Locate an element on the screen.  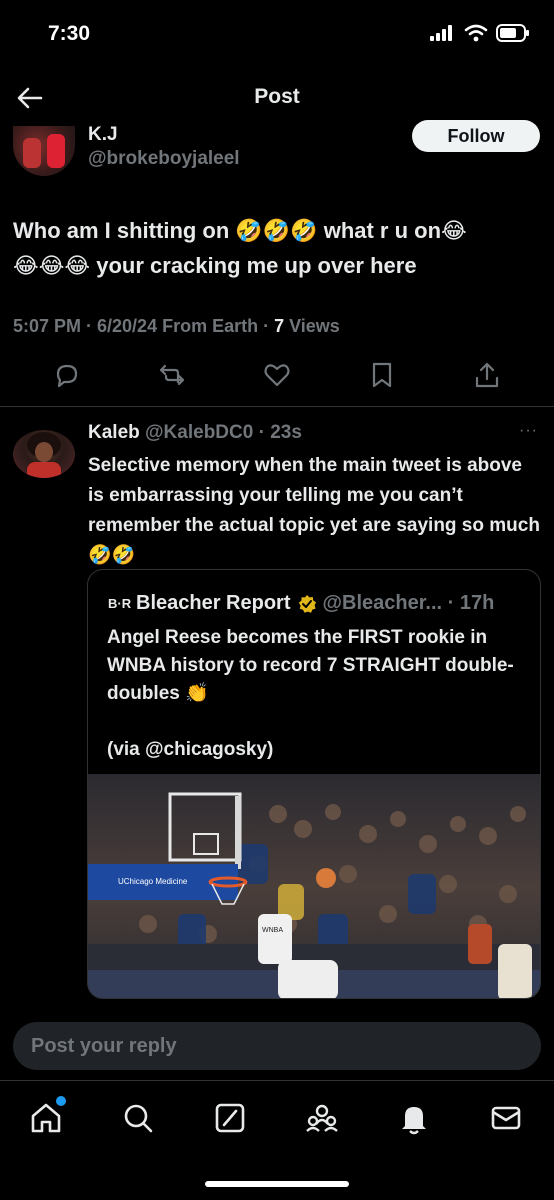
handle: @brokeboyjaleel is located at coordinates (164, 159).